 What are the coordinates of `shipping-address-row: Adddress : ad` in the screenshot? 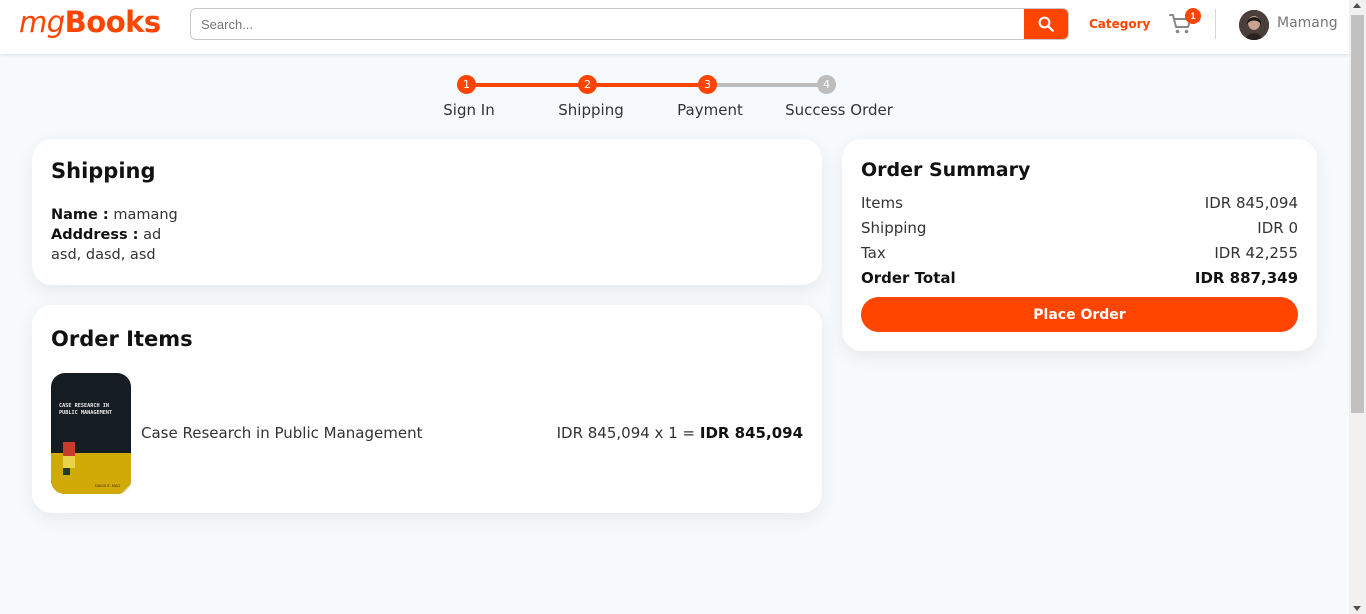 It's located at (106, 235).